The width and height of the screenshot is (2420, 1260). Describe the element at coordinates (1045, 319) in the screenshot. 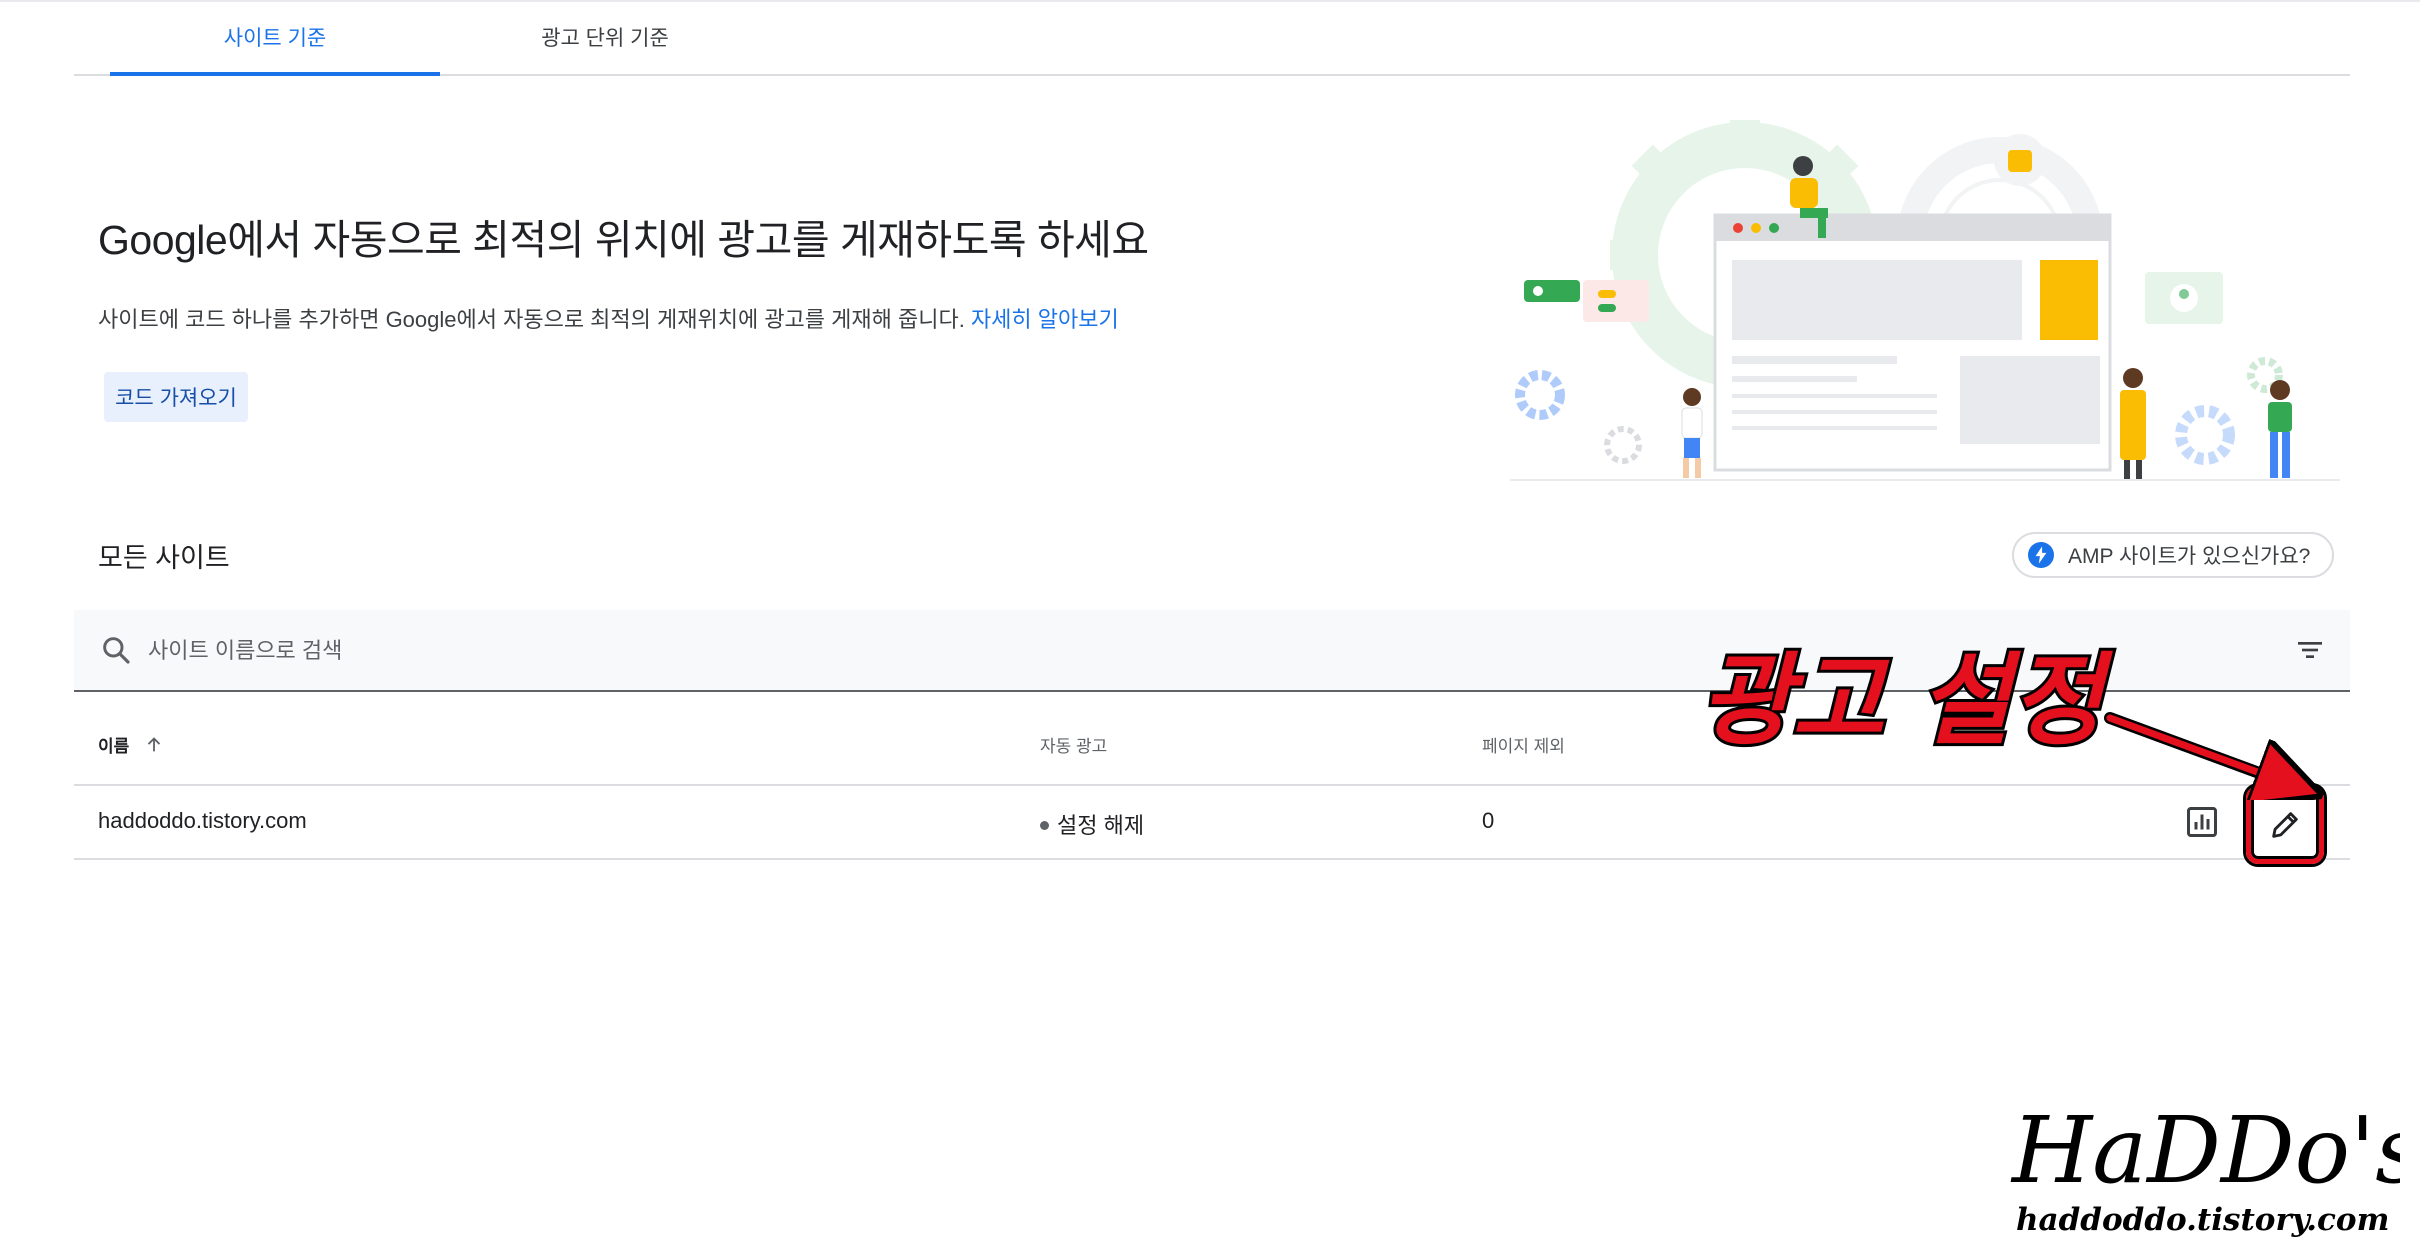

I see `learn-more-link: 자세히 알아보기` at that location.